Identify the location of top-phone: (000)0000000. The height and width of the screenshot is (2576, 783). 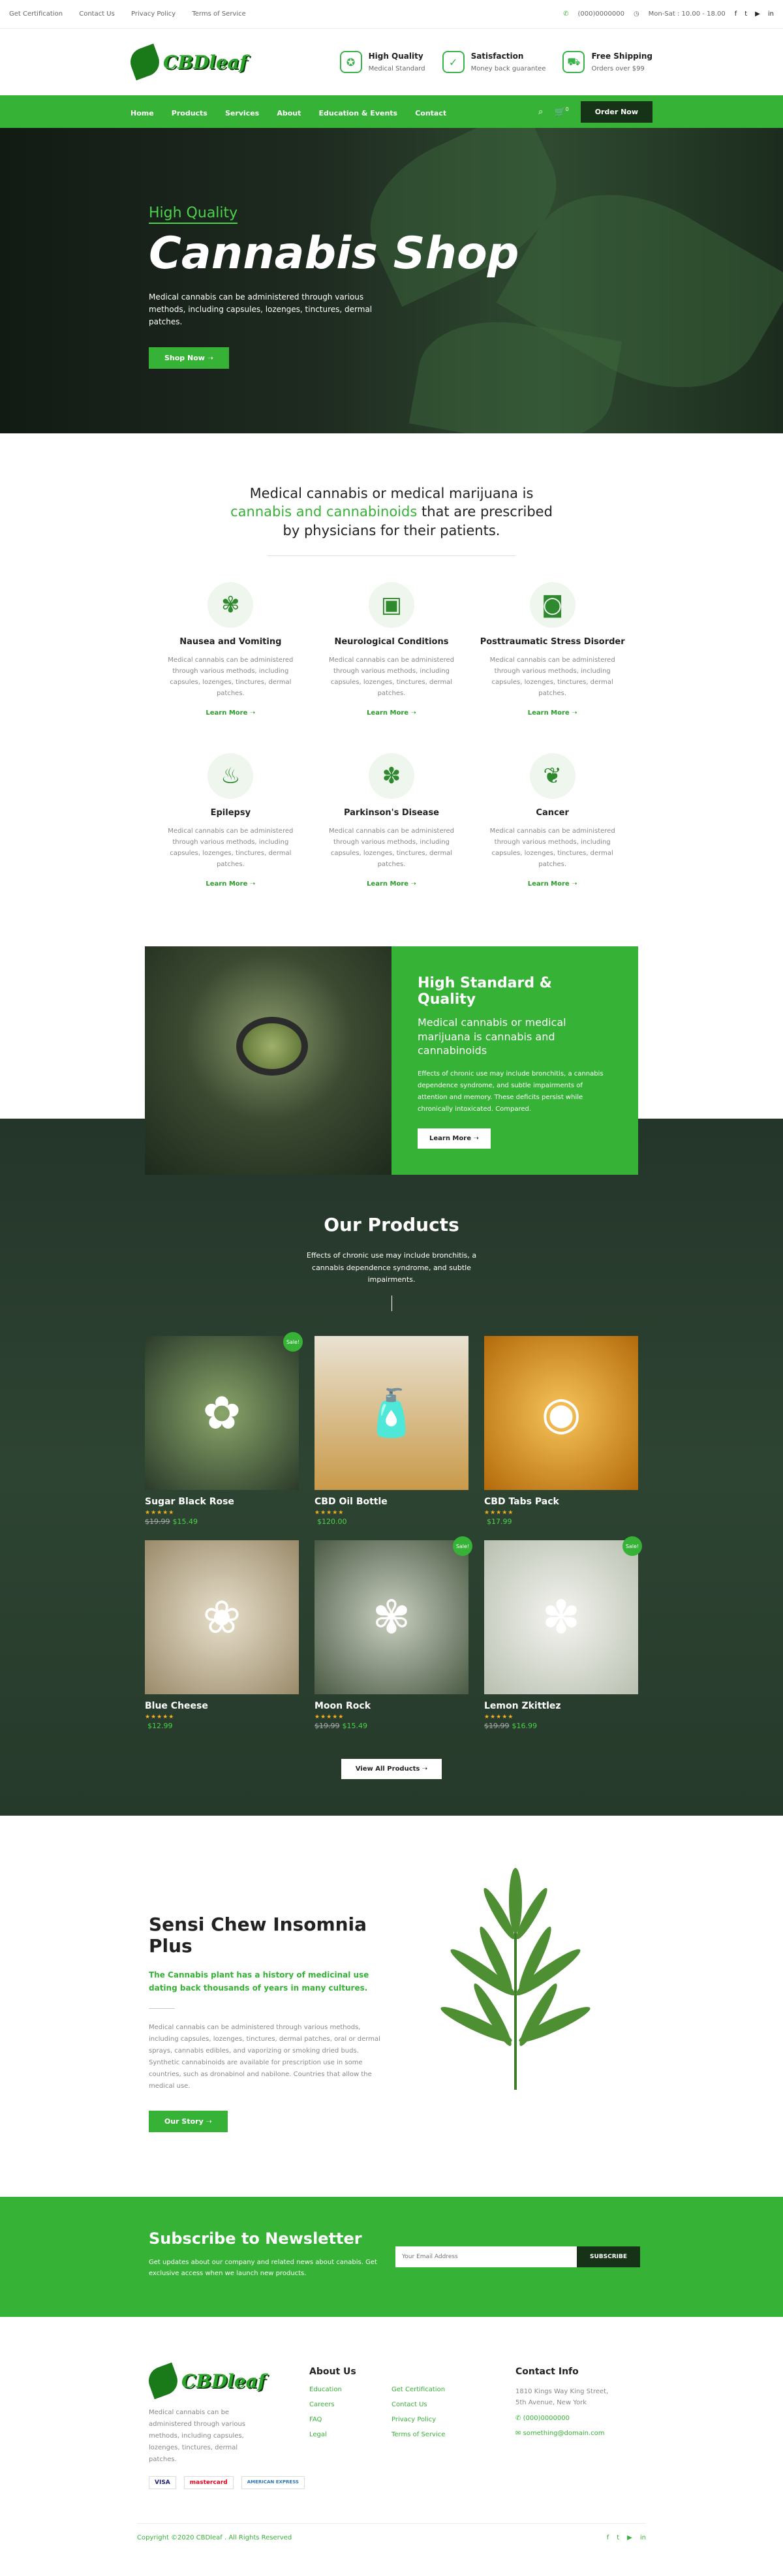
(601, 14).